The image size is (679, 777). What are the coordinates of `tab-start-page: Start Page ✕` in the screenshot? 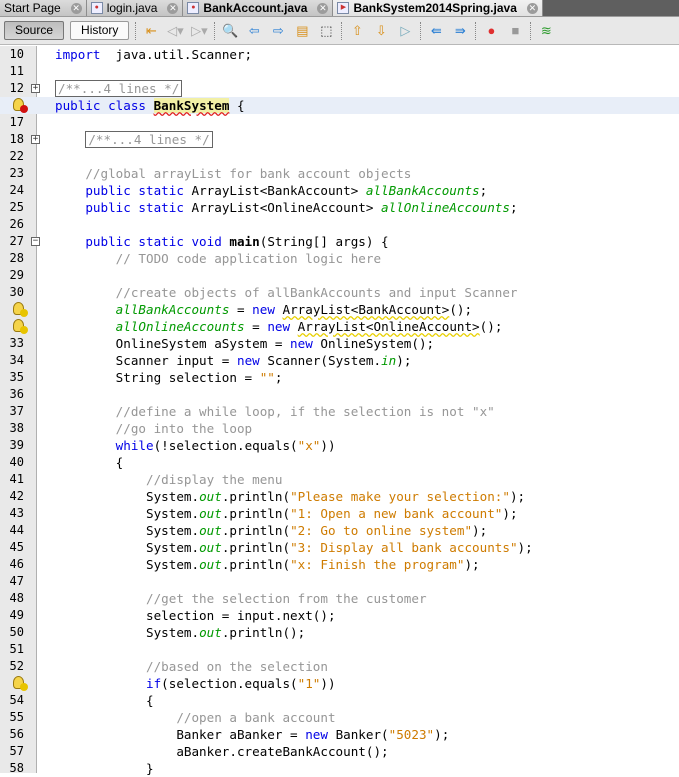 It's located at (43, 8).